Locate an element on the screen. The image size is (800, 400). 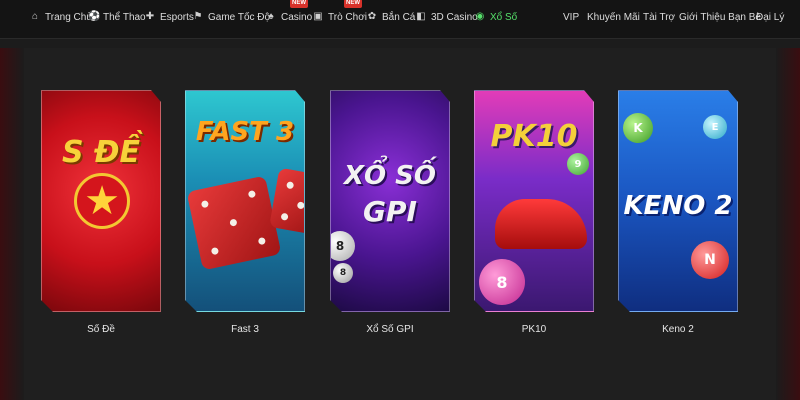
nav-link-gioi-thieu-ban-be: Giới Thiệu Bạn Bè is located at coordinates (720, 17).